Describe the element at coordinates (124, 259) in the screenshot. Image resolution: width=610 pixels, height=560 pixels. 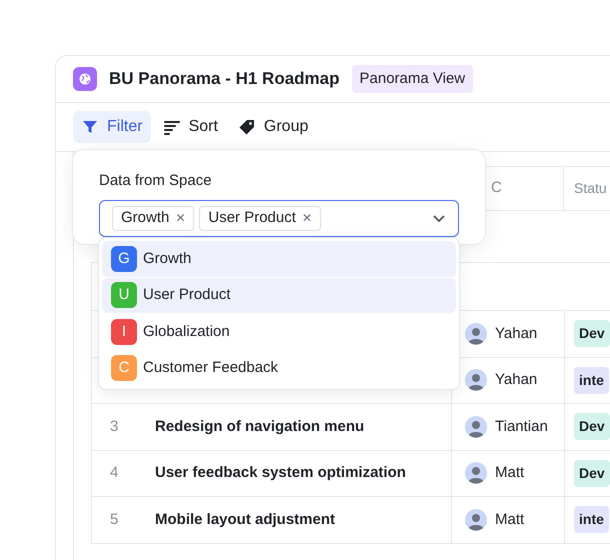
I see `space-badge: G` at that location.